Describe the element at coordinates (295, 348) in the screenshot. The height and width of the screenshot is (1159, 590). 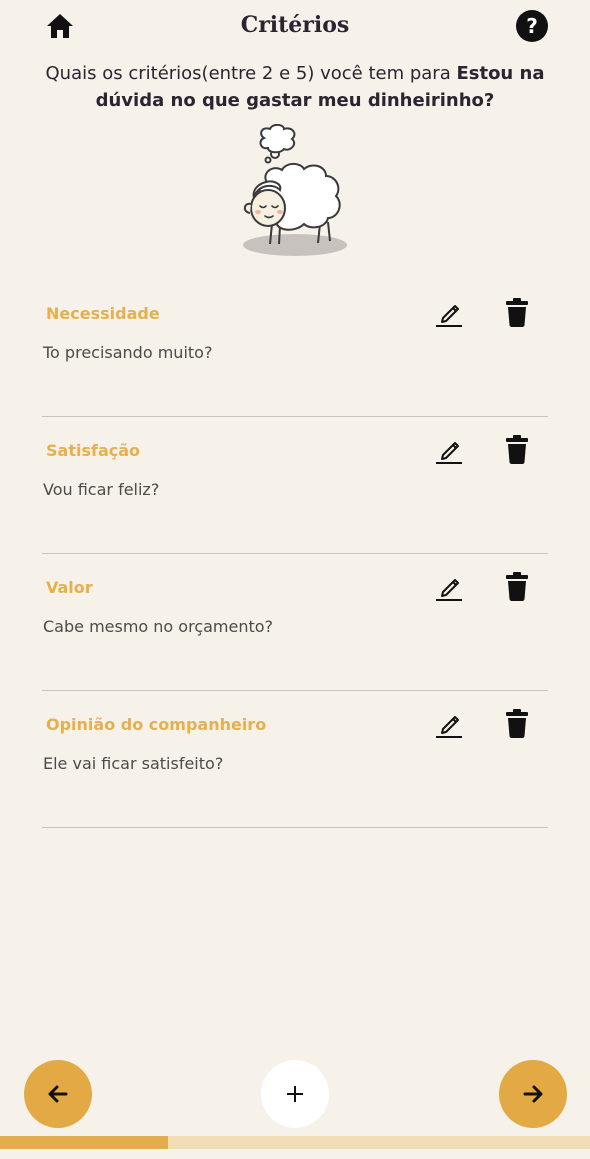
I see `criterion-item: Necessidade To precisando muito?` at that location.